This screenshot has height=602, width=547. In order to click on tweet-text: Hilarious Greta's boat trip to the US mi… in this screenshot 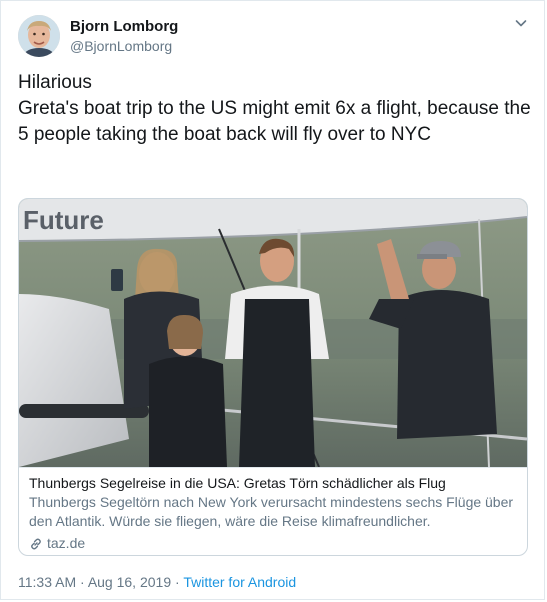, I will do `click(274, 108)`.